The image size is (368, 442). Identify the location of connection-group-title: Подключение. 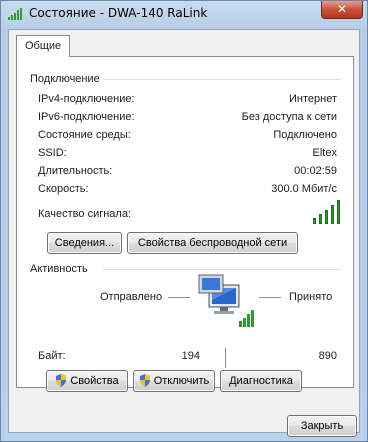
(65, 79).